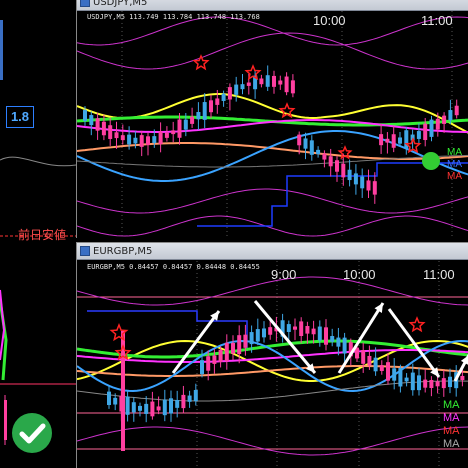  Describe the element at coordinates (272, 5) in the screenshot. I see `usdjpy-window-titlebar: USDJPY,M5` at that location.